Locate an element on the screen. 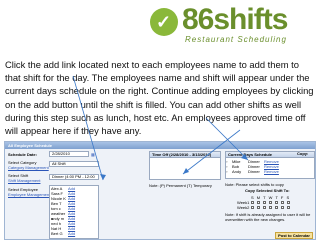 The width and height of the screenshot is (320, 240). post-to-calendar-button: Post to Calendar is located at coordinates (294, 235).